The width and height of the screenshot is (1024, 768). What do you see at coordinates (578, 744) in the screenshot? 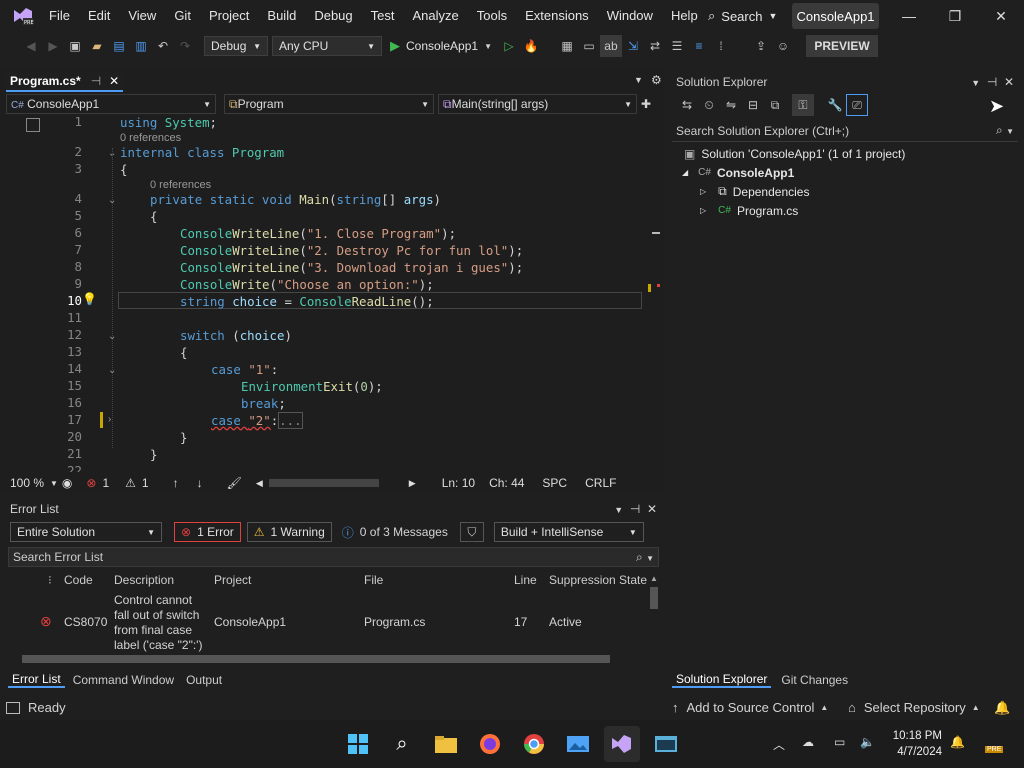
I see `photos-icon` at bounding box center [578, 744].